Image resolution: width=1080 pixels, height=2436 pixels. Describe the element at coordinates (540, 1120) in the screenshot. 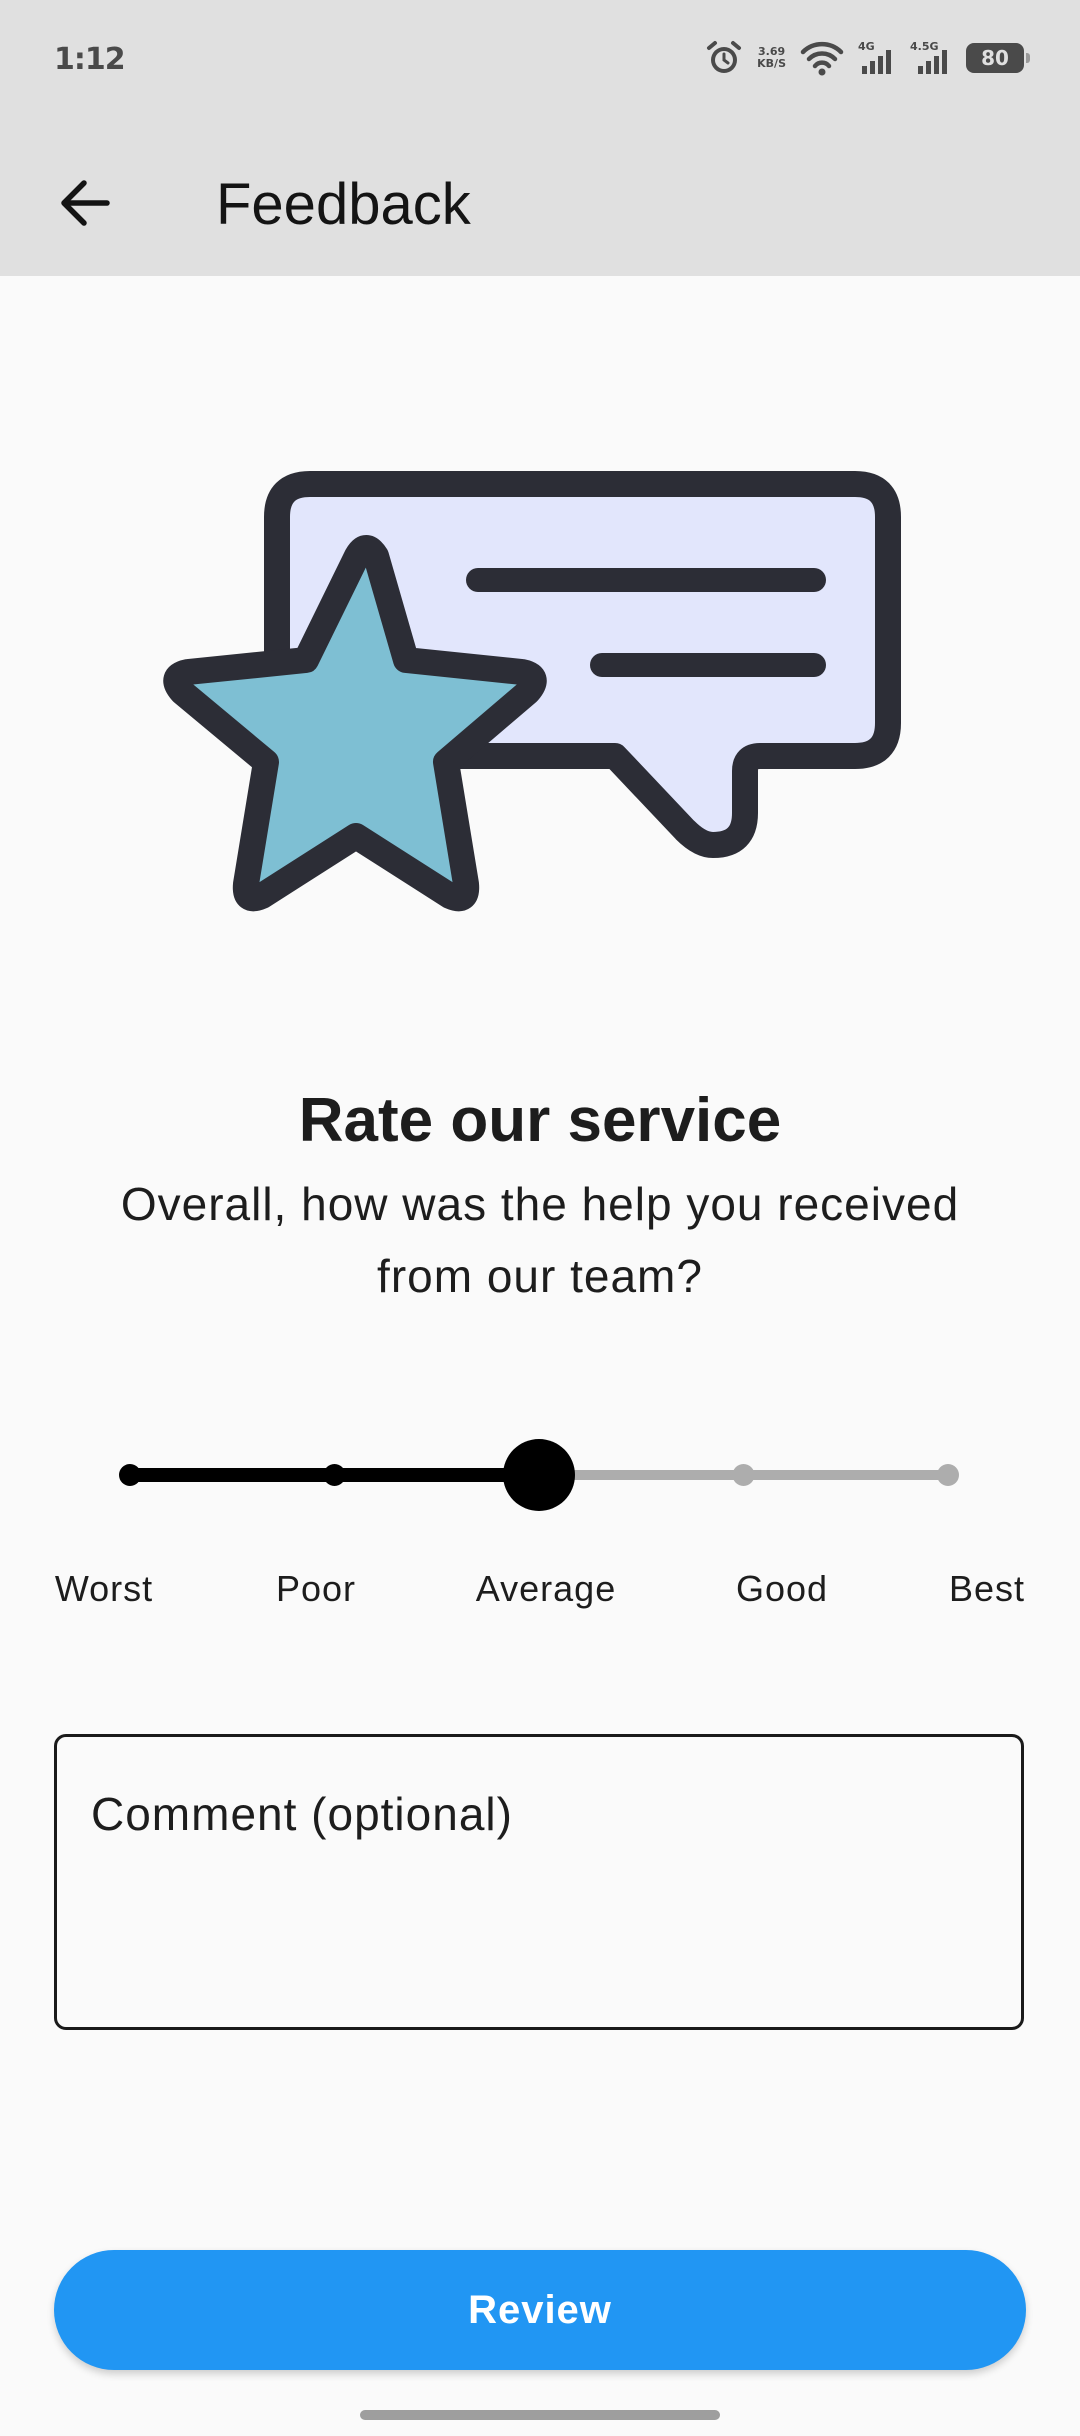

I see `rating-title: Rate our service` at that location.